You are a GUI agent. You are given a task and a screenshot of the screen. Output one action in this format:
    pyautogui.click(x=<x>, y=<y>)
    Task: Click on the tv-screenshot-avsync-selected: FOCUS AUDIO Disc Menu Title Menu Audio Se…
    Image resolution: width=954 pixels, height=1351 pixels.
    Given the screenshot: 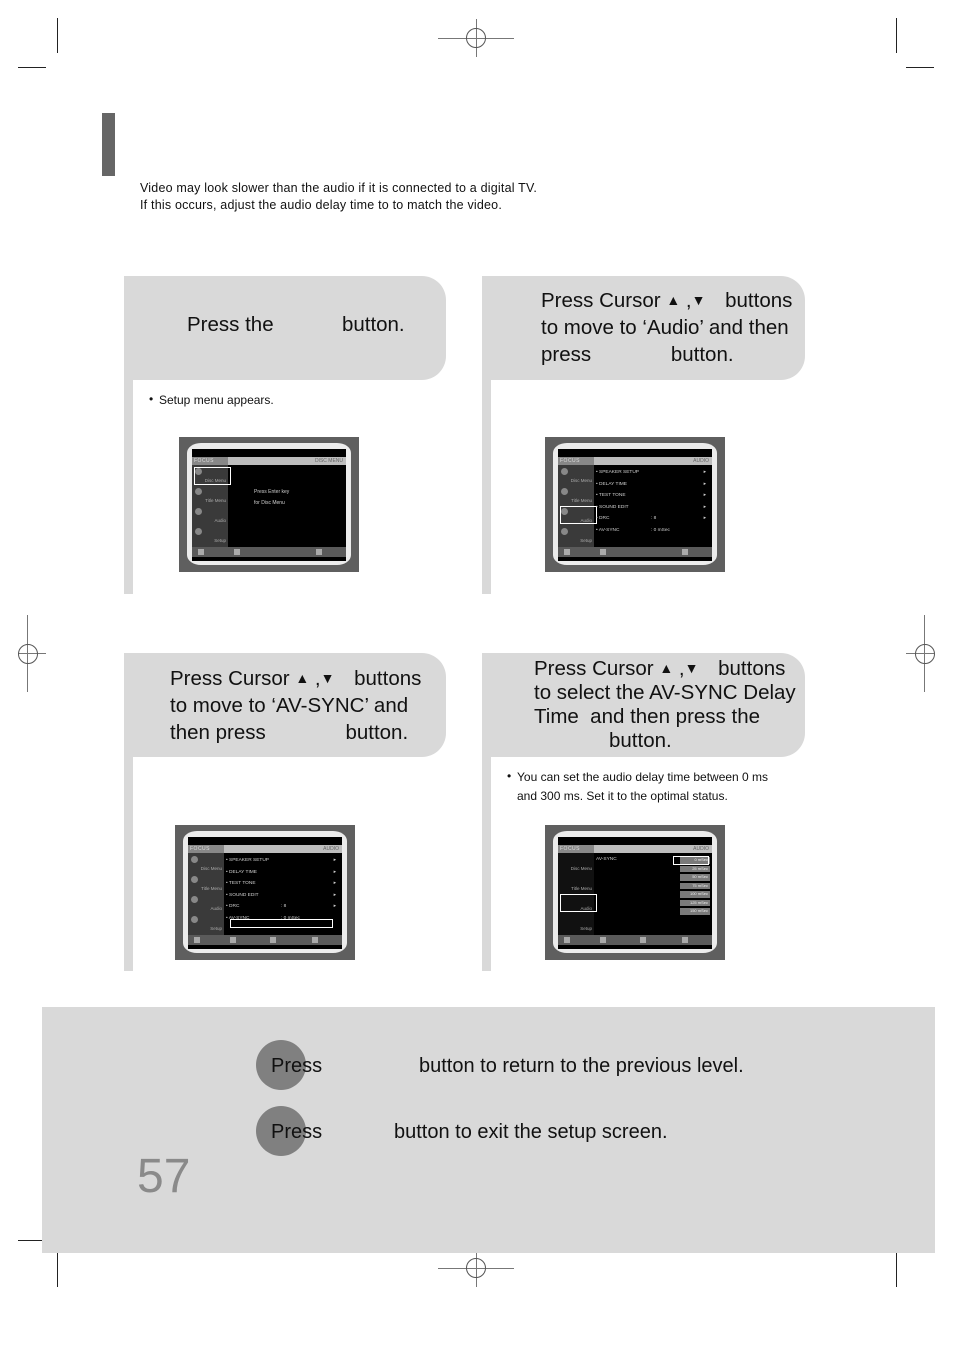 What is the action you would take?
    pyautogui.click(x=265, y=892)
    